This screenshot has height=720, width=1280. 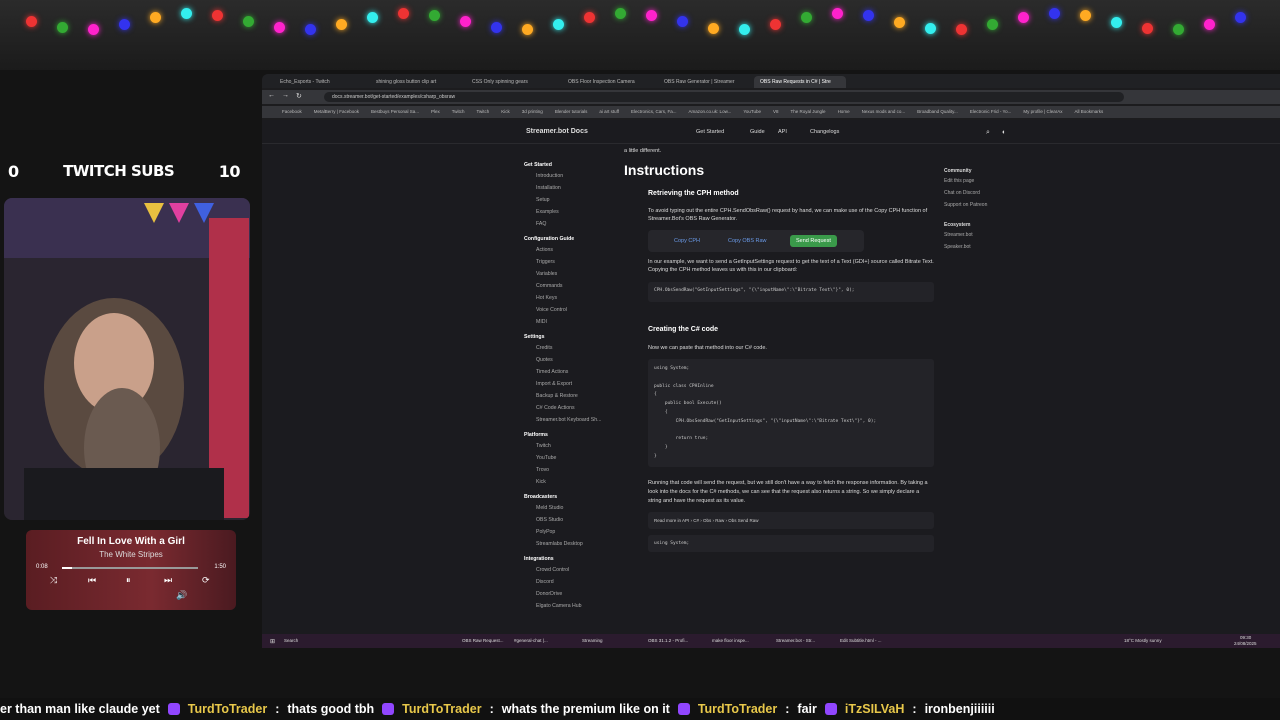 What do you see at coordinates (573, 250) in the screenshot?
I see `sidebar-item: Actions` at bounding box center [573, 250].